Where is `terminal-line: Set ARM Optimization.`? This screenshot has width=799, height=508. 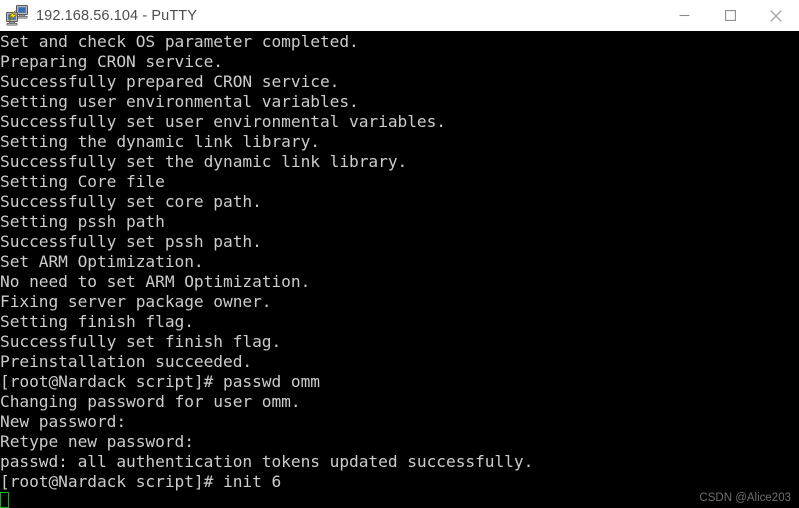
terminal-line: Set ARM Optimization. is located at coordinates (102, 261).